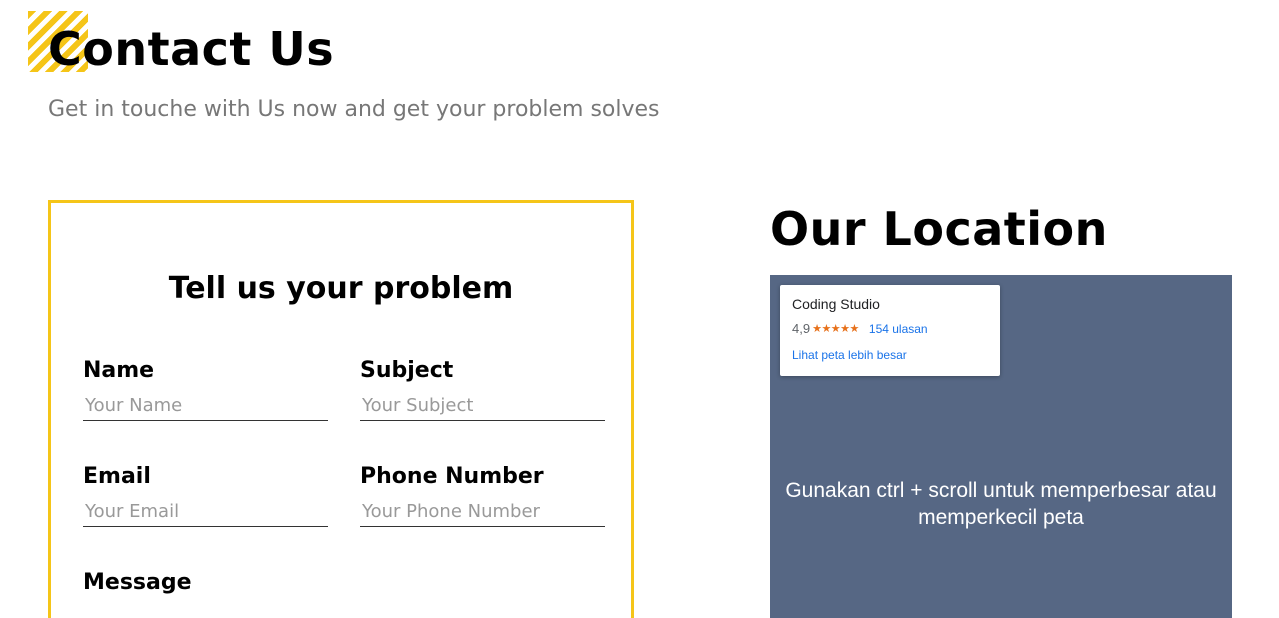 This screenshot has height=618, width=1279. Describe the element at coordinates (205, 495) in the screenshot. I see `email-field-group: Email` at that location.